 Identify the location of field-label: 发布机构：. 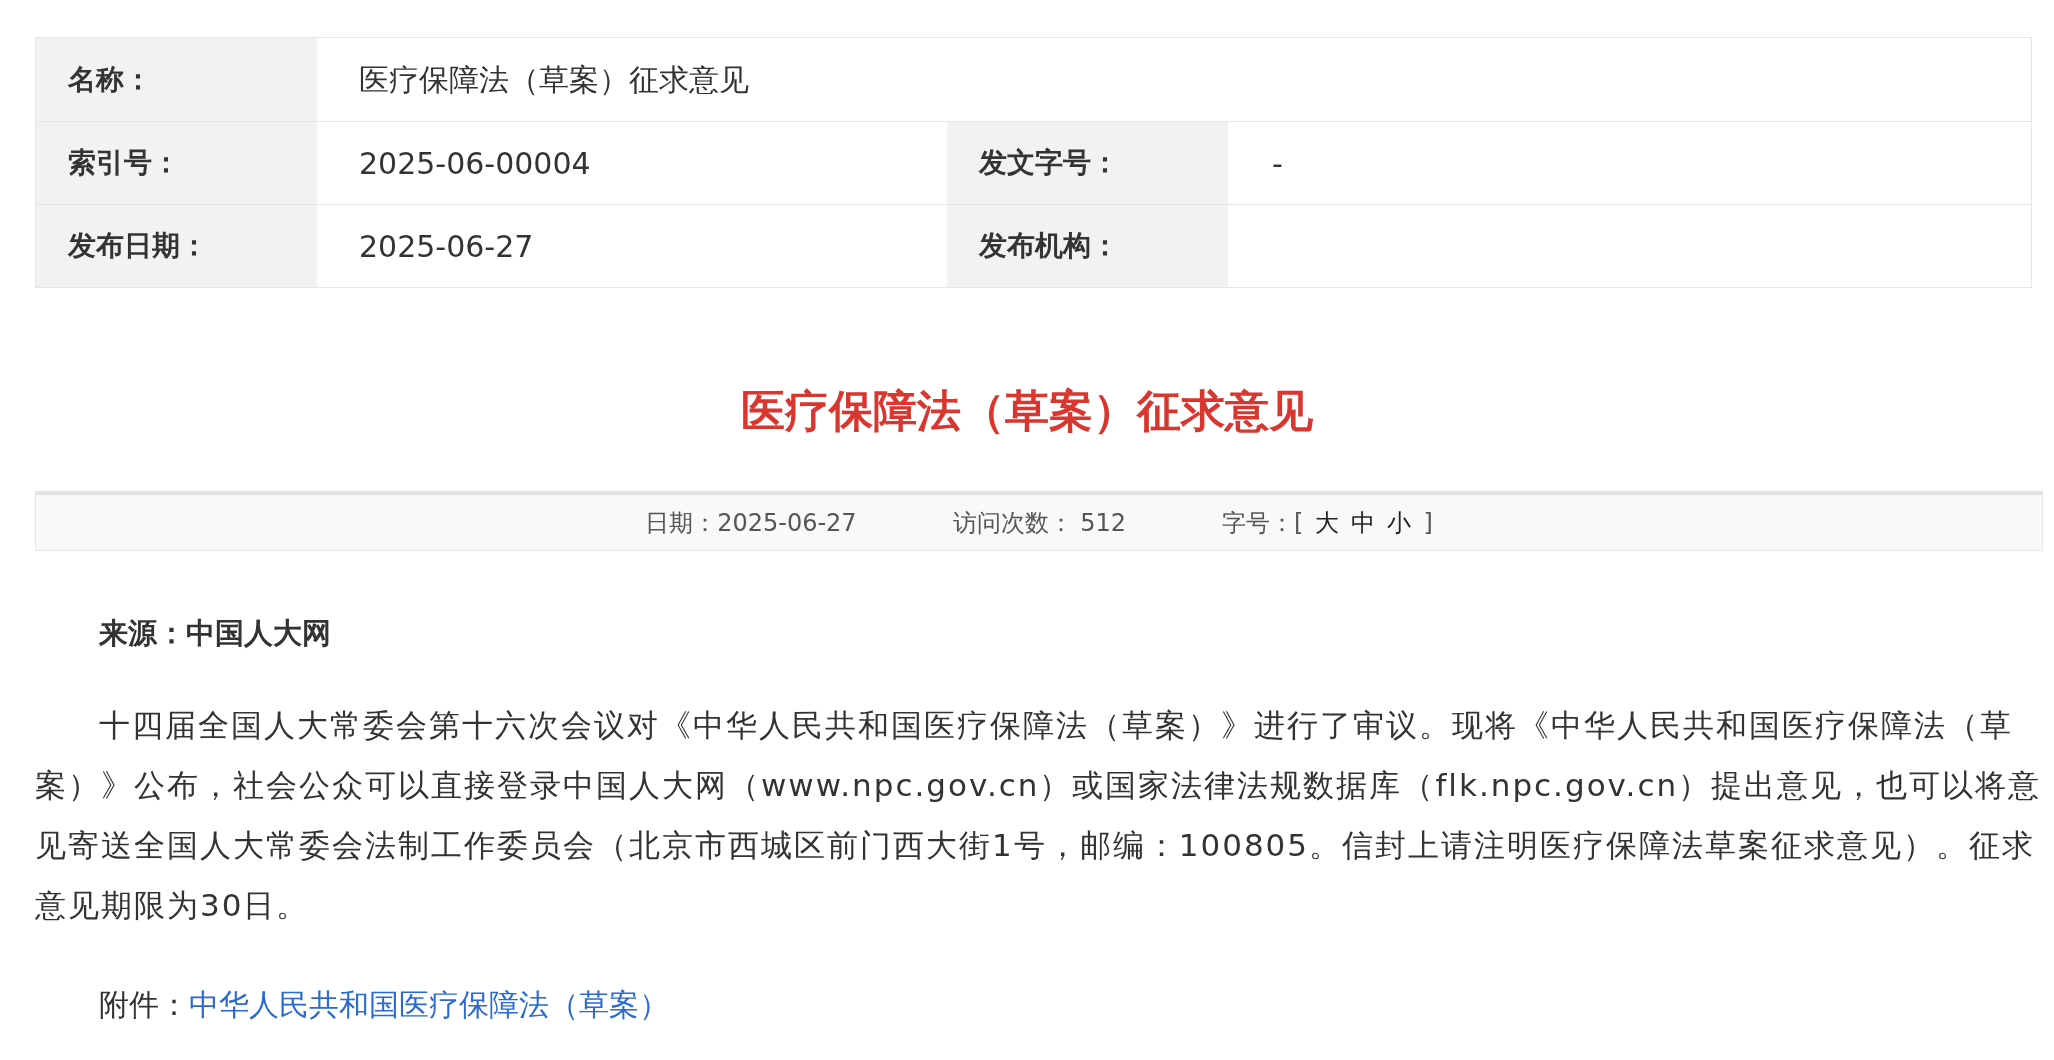
(1087, 246).